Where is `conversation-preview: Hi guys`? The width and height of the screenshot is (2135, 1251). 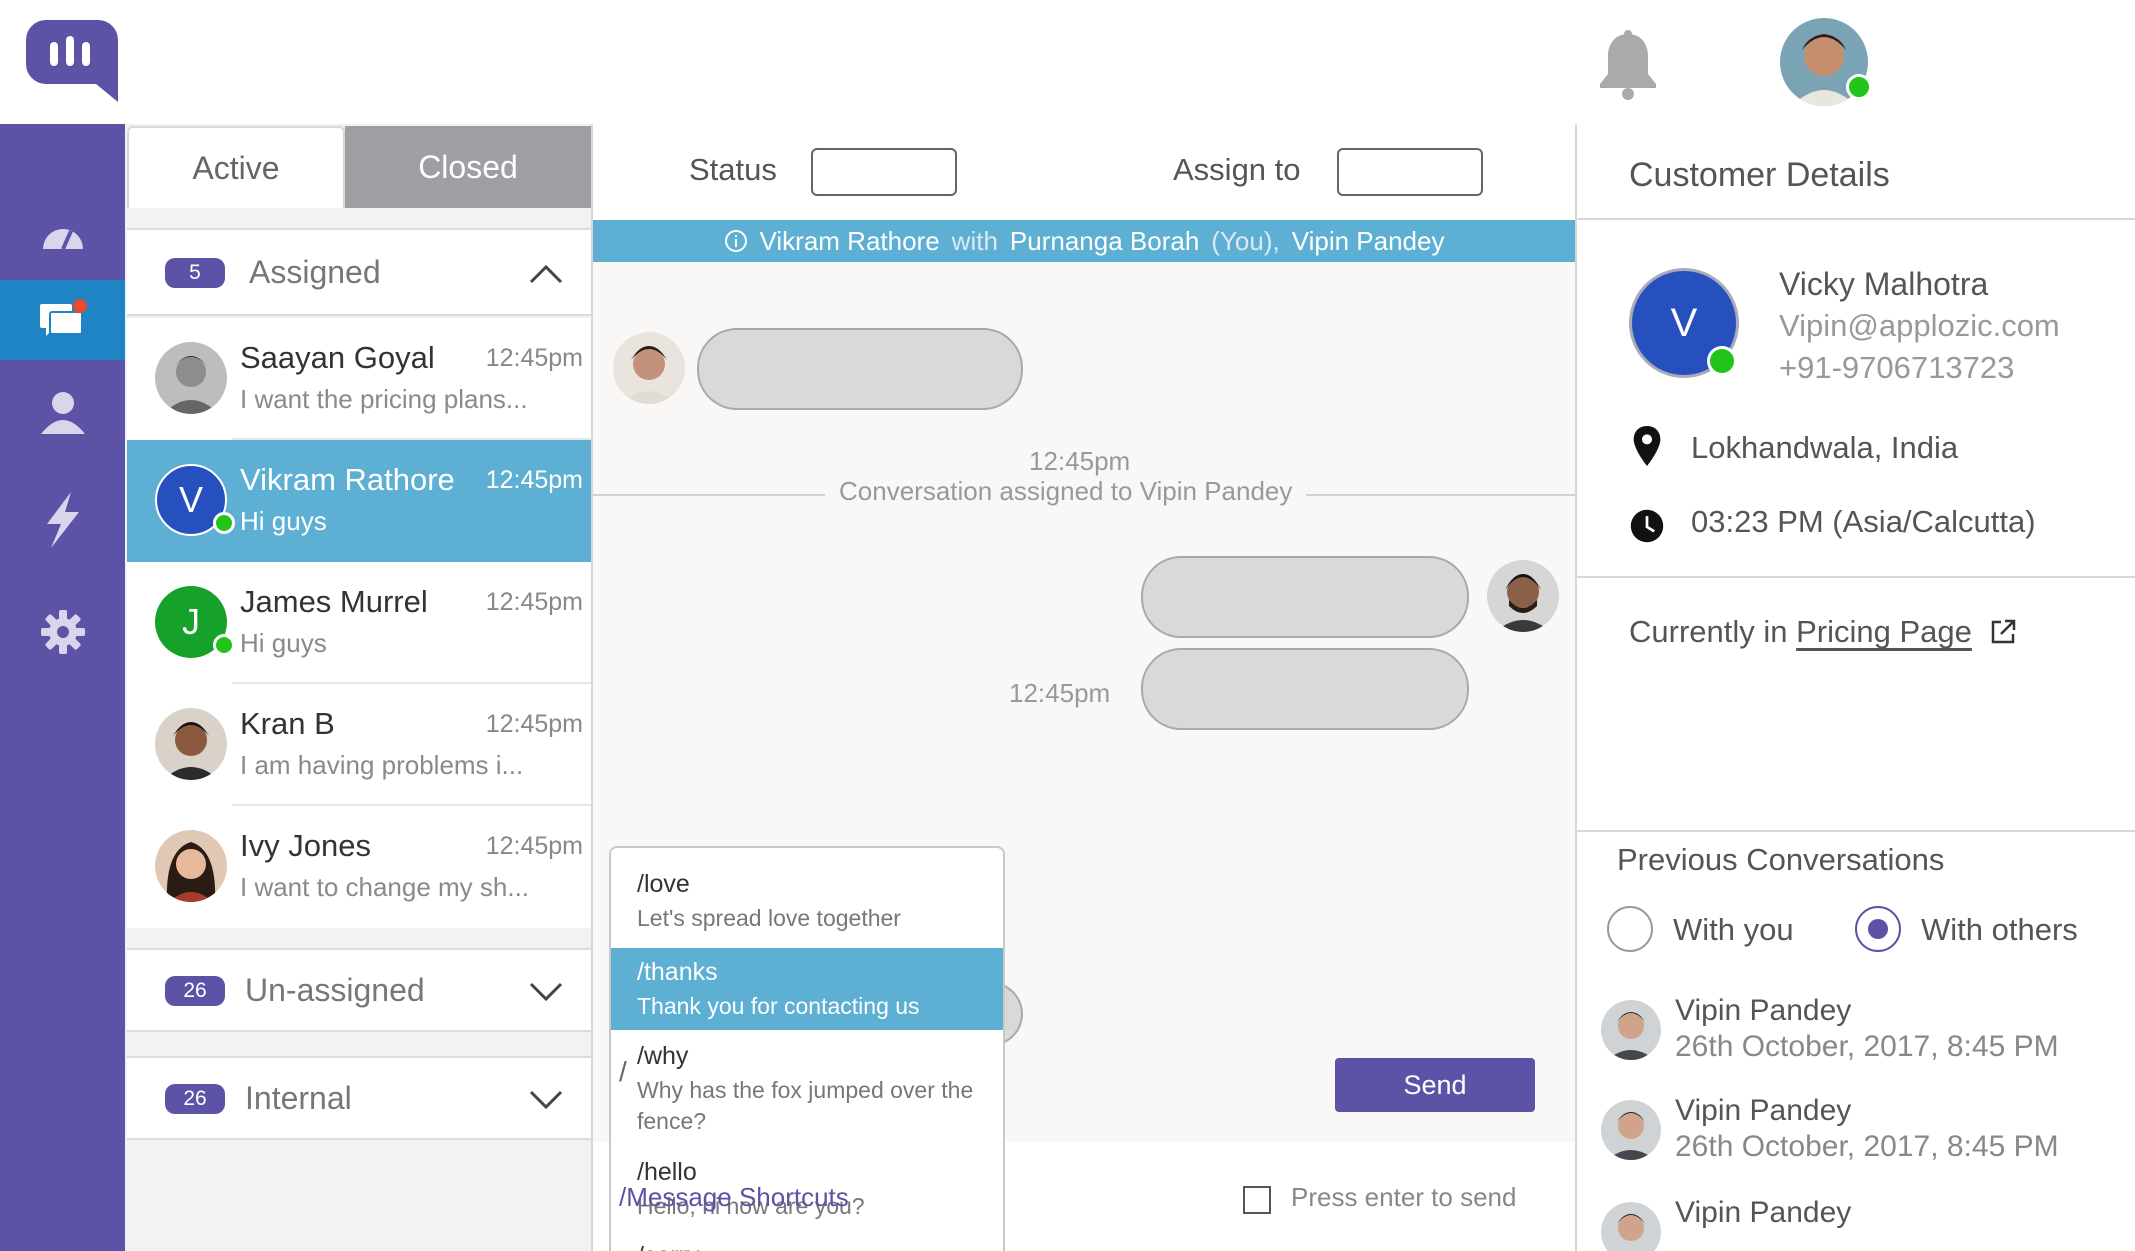
conversation-preview: Hi guys is located at coordinates (283, 643).